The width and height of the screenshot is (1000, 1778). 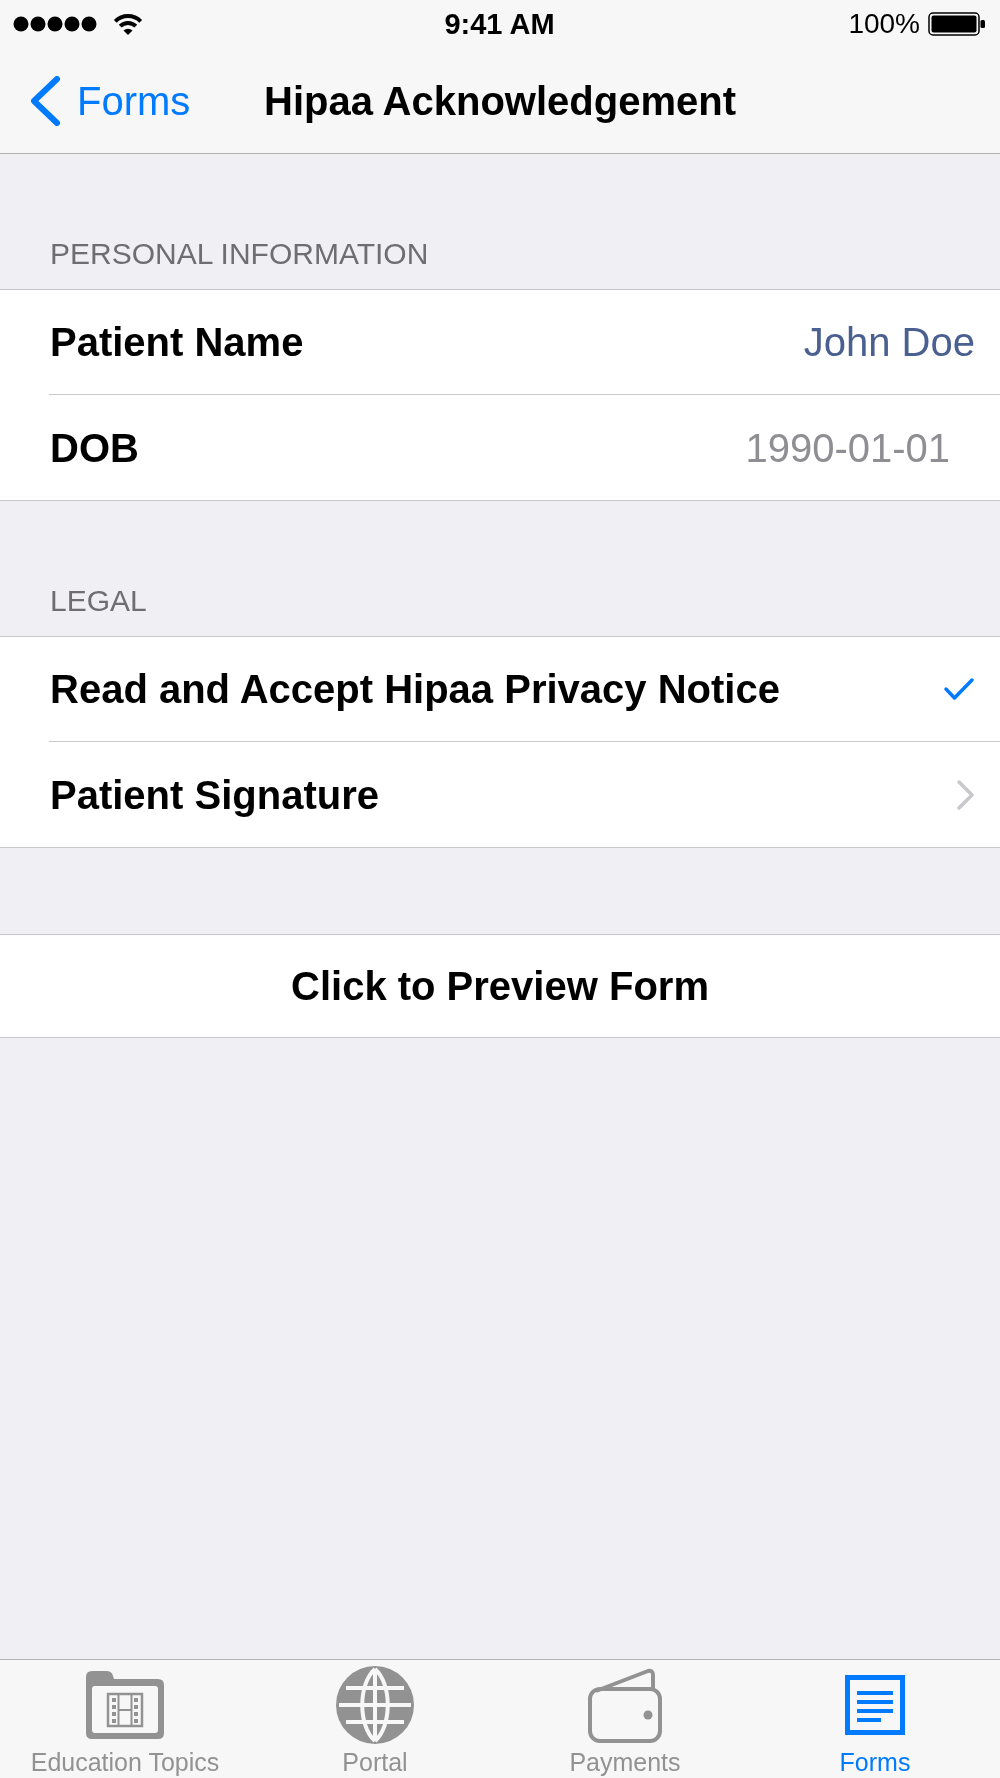 What do you see at coordinates (125, 1705) in the screenshot?
I see `film-folder-icon` at bounding box center [125, 1705].